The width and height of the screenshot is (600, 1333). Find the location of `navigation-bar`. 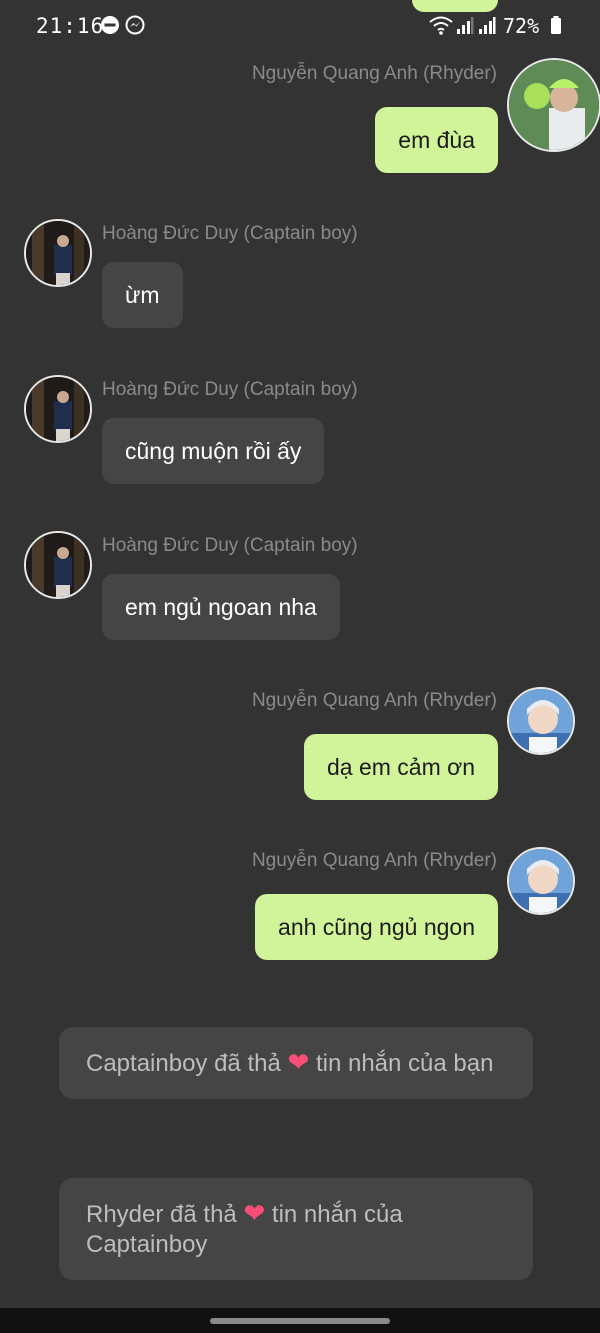

navigation-bar is located at coordinates (300, 1320).